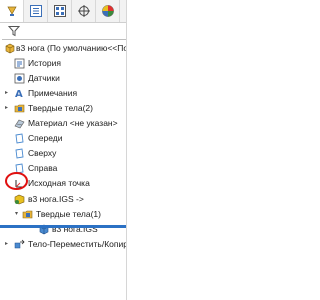  Describe the element at coordinates (19, 244) in the screenshot. I see `move-copy-body-icon` at that location.